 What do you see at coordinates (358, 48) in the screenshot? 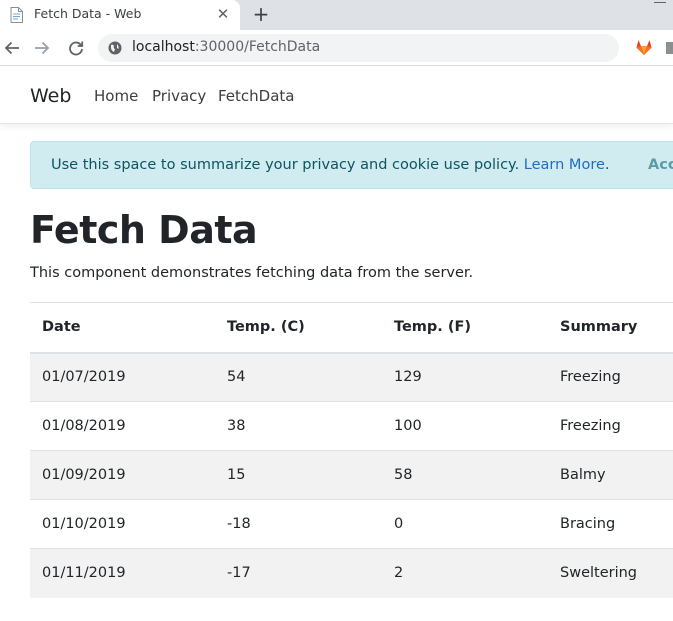
I see `address-bar: localhost:30000/FetchData` at bounding box center [358, 48].